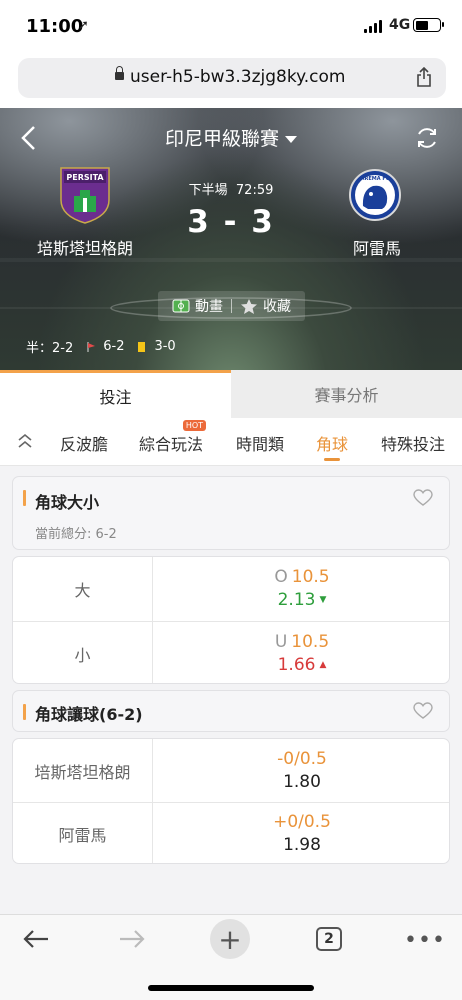 Image resolution: width=462 pixels, height=1000 pixels. Describe the element at coordinates (50, 348) in the screenshot. I see `half-time-score: 半：2-2` at that location.